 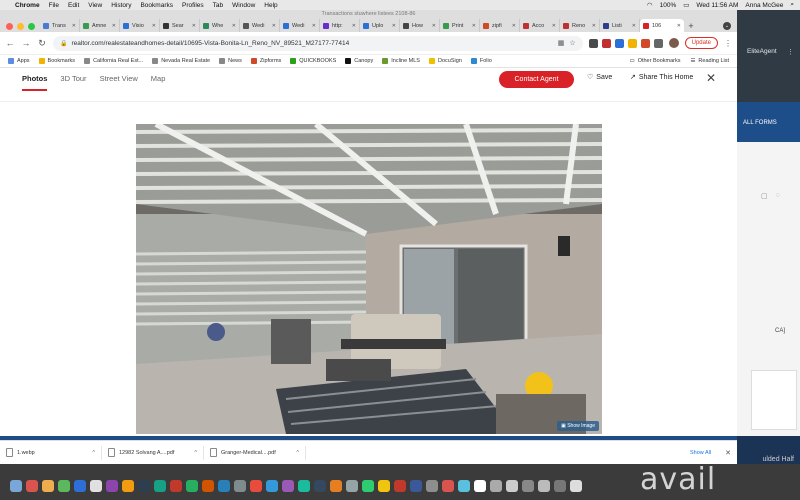 I want to click on bookmark-star-icon: ☆, so click(x=572, y=43).